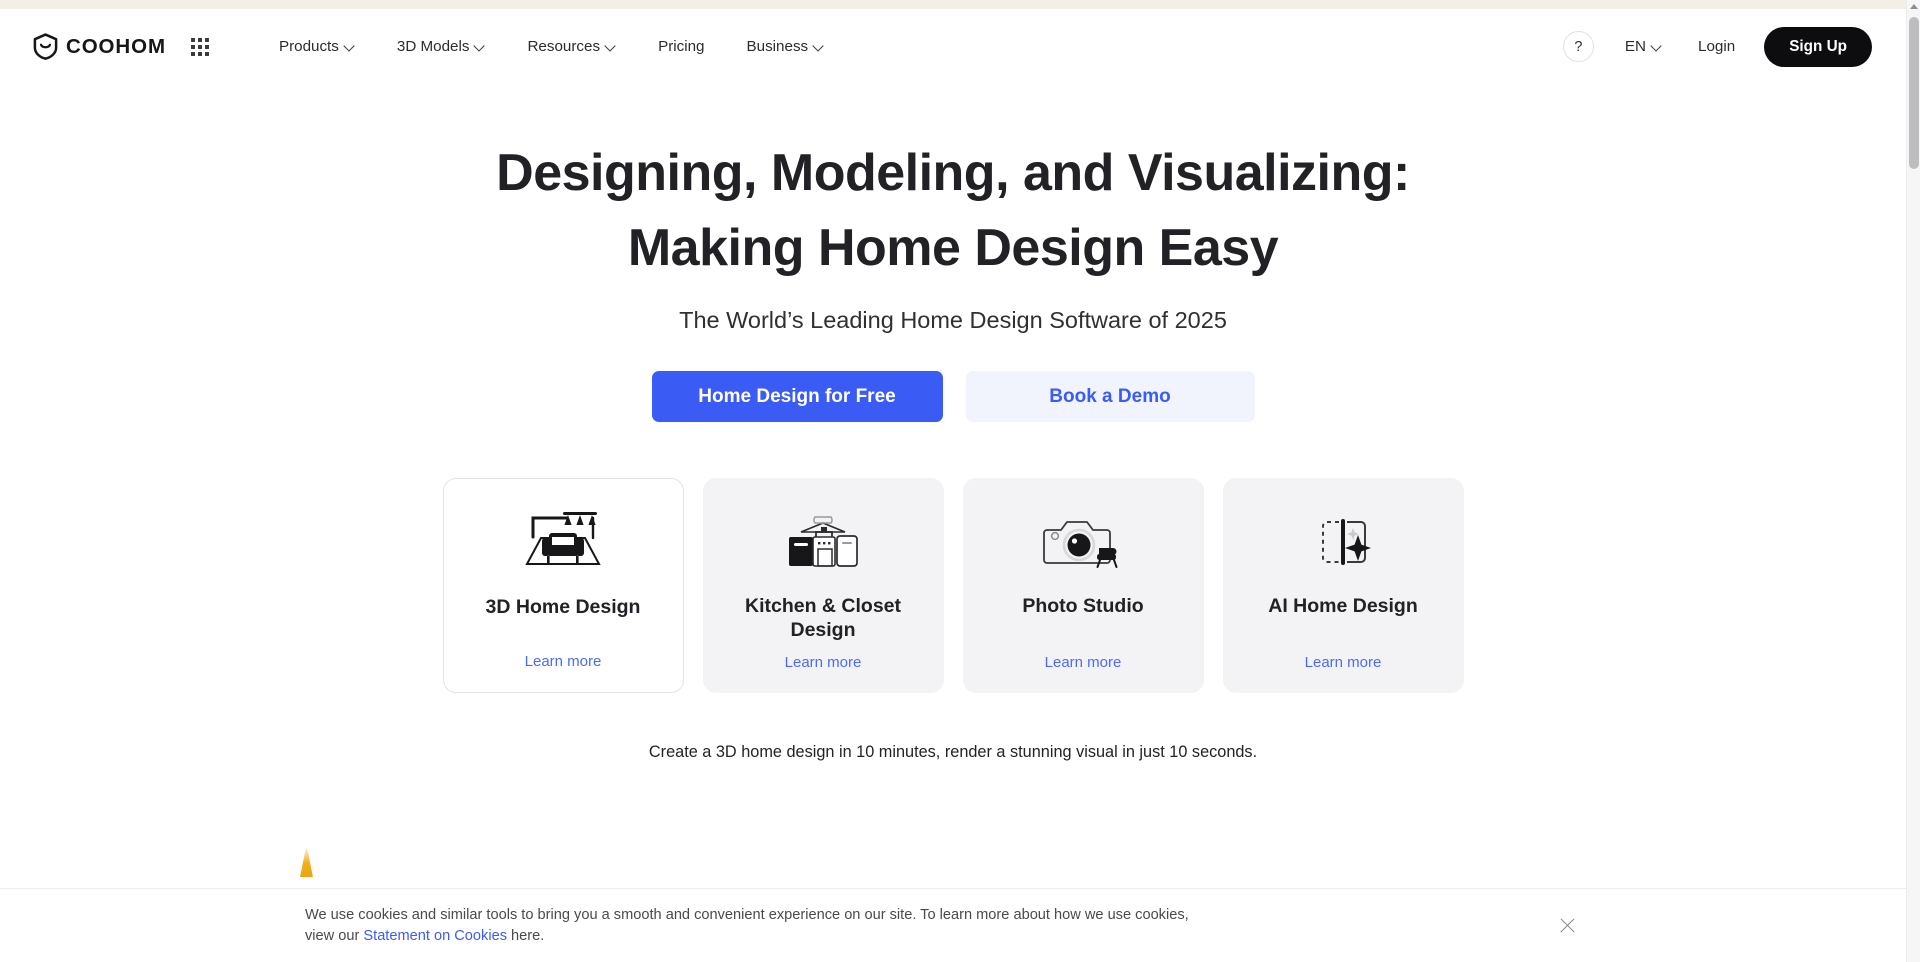 The width and height of the screenshot is (1920, 962). I want to click on scroll-up-arrow-icon, so click(1914, 6).